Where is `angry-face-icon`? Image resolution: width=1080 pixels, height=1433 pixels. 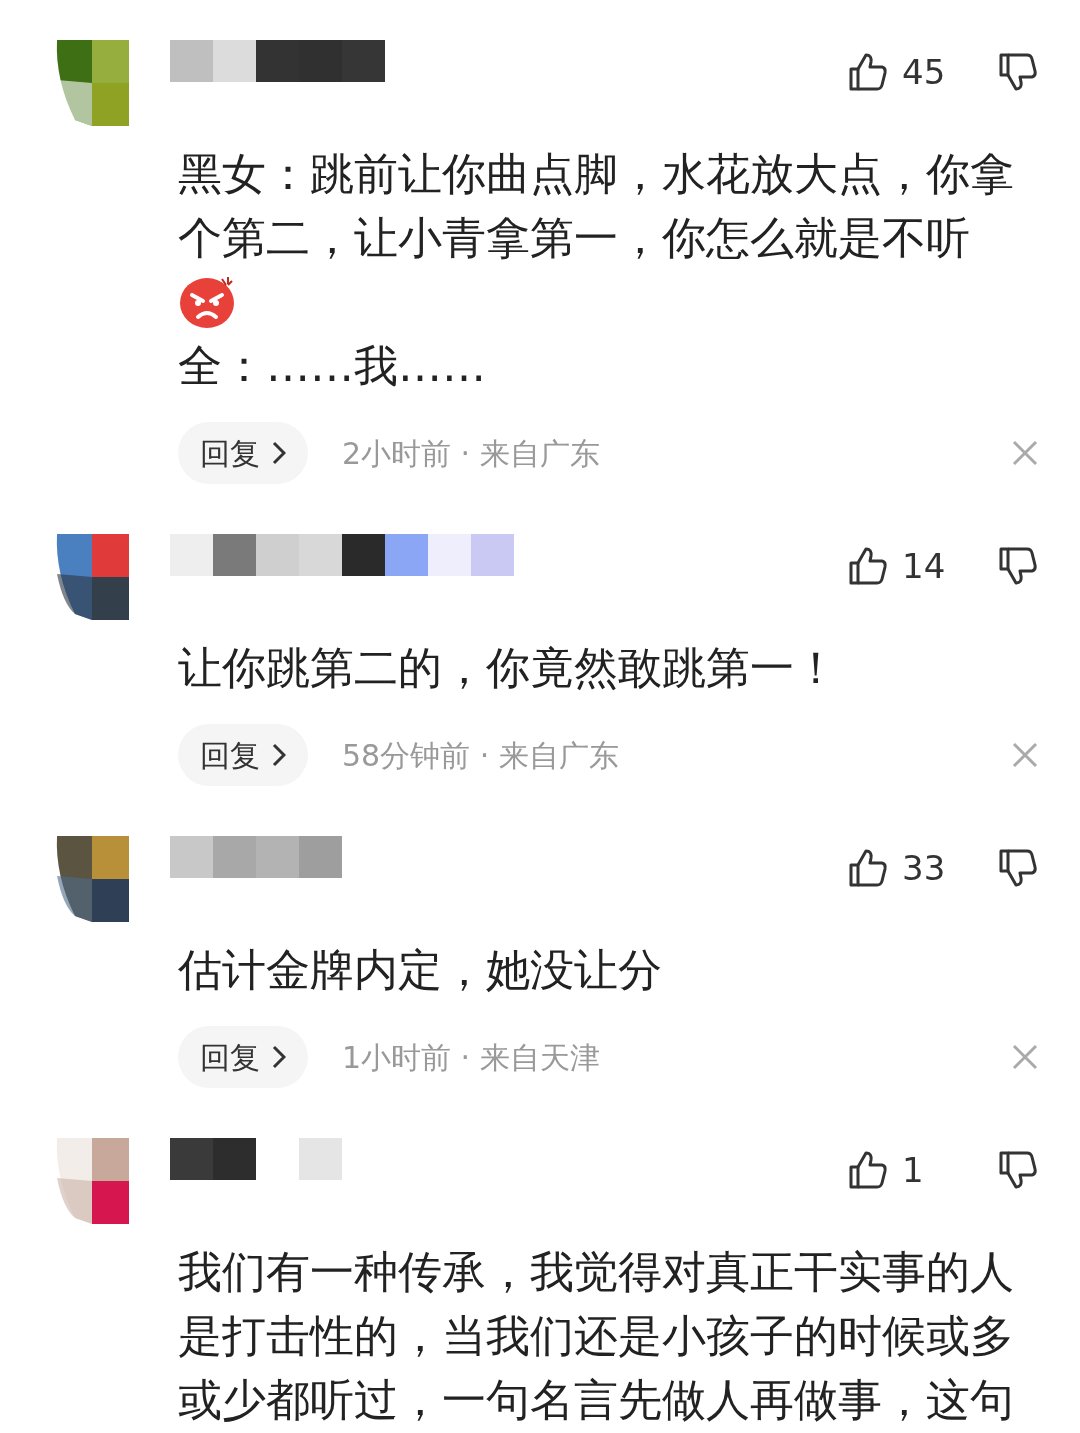
angry-face-icon is located at coordinates (207, 302).